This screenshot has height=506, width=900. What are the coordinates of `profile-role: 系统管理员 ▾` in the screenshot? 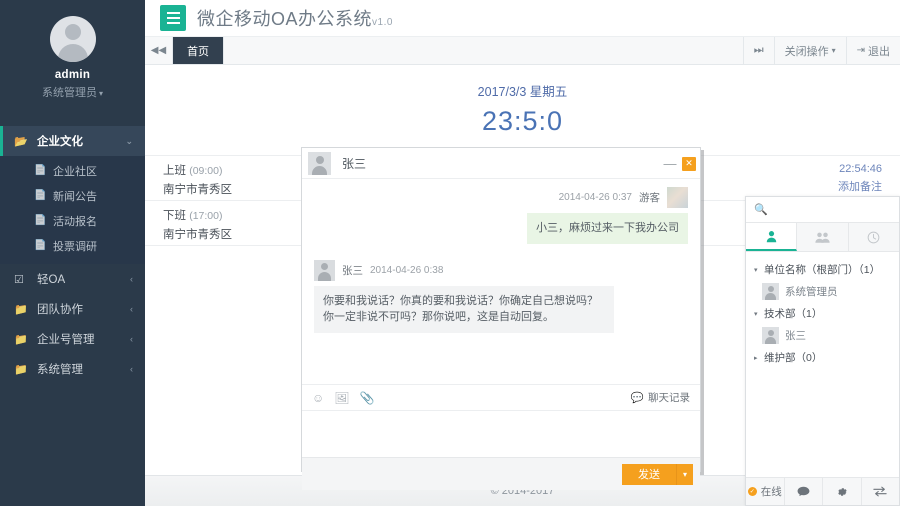 It's located at (72, 92).